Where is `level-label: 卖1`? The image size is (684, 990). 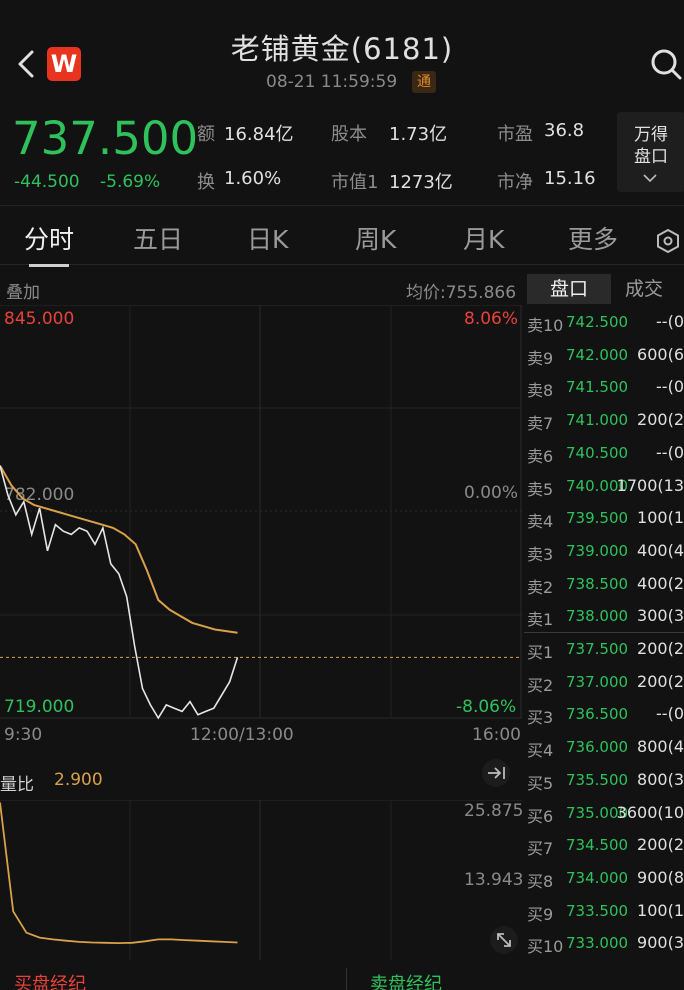 level-label: 卖1 is located at coordinates (540, 620).